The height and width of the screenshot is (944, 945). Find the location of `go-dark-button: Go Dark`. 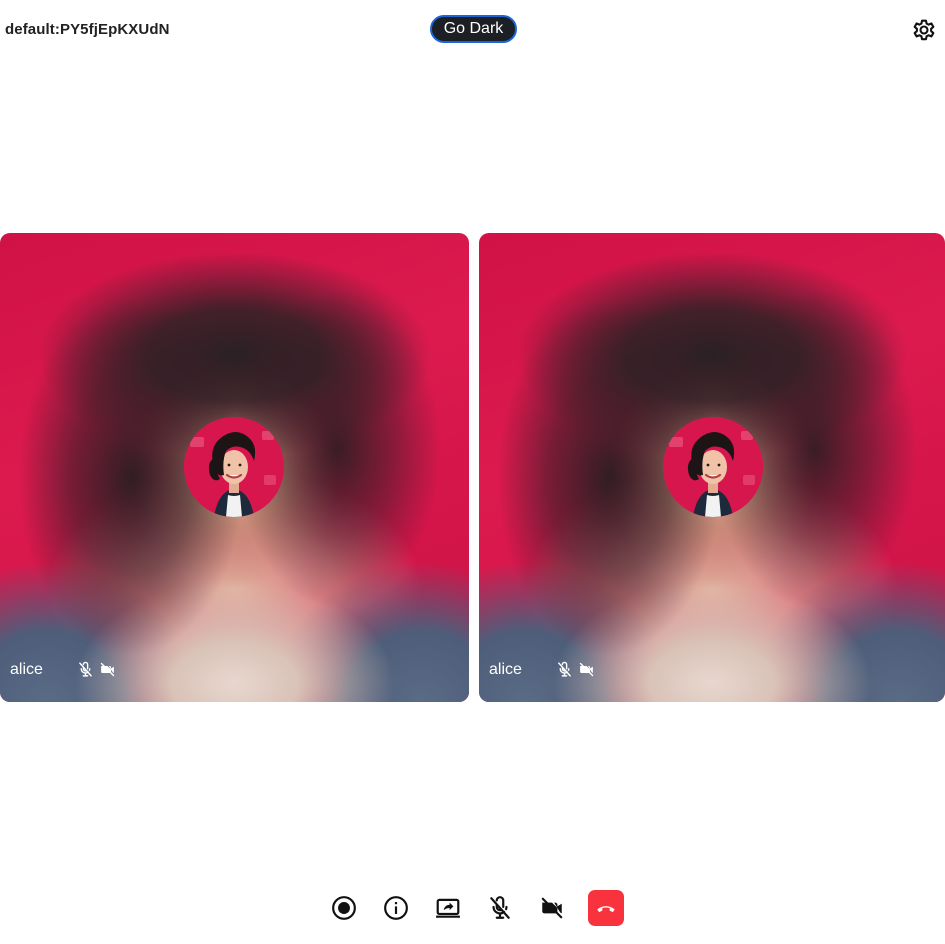

go-dark-button: Go Dark is located at coordinates (473, 29).